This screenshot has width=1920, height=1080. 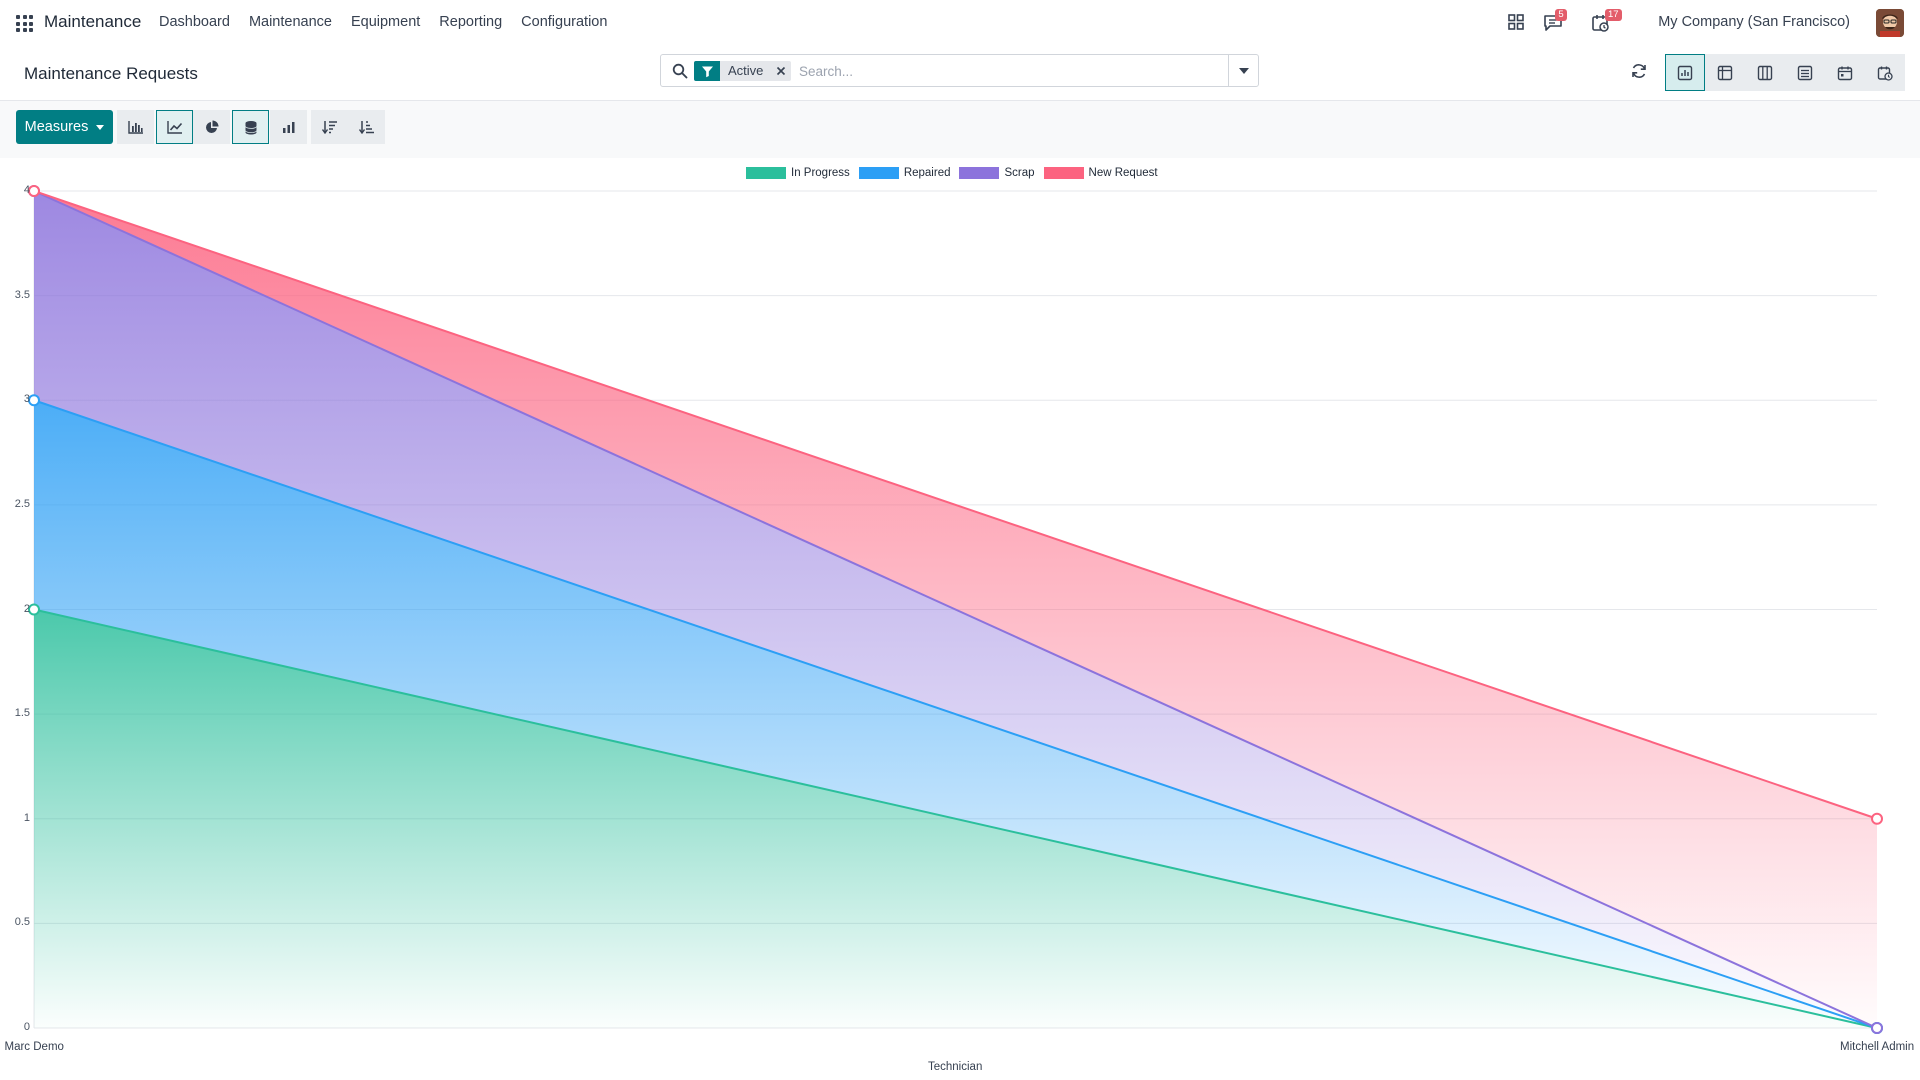 I want to click on descending-sort-button, so click(x=329, y=127).